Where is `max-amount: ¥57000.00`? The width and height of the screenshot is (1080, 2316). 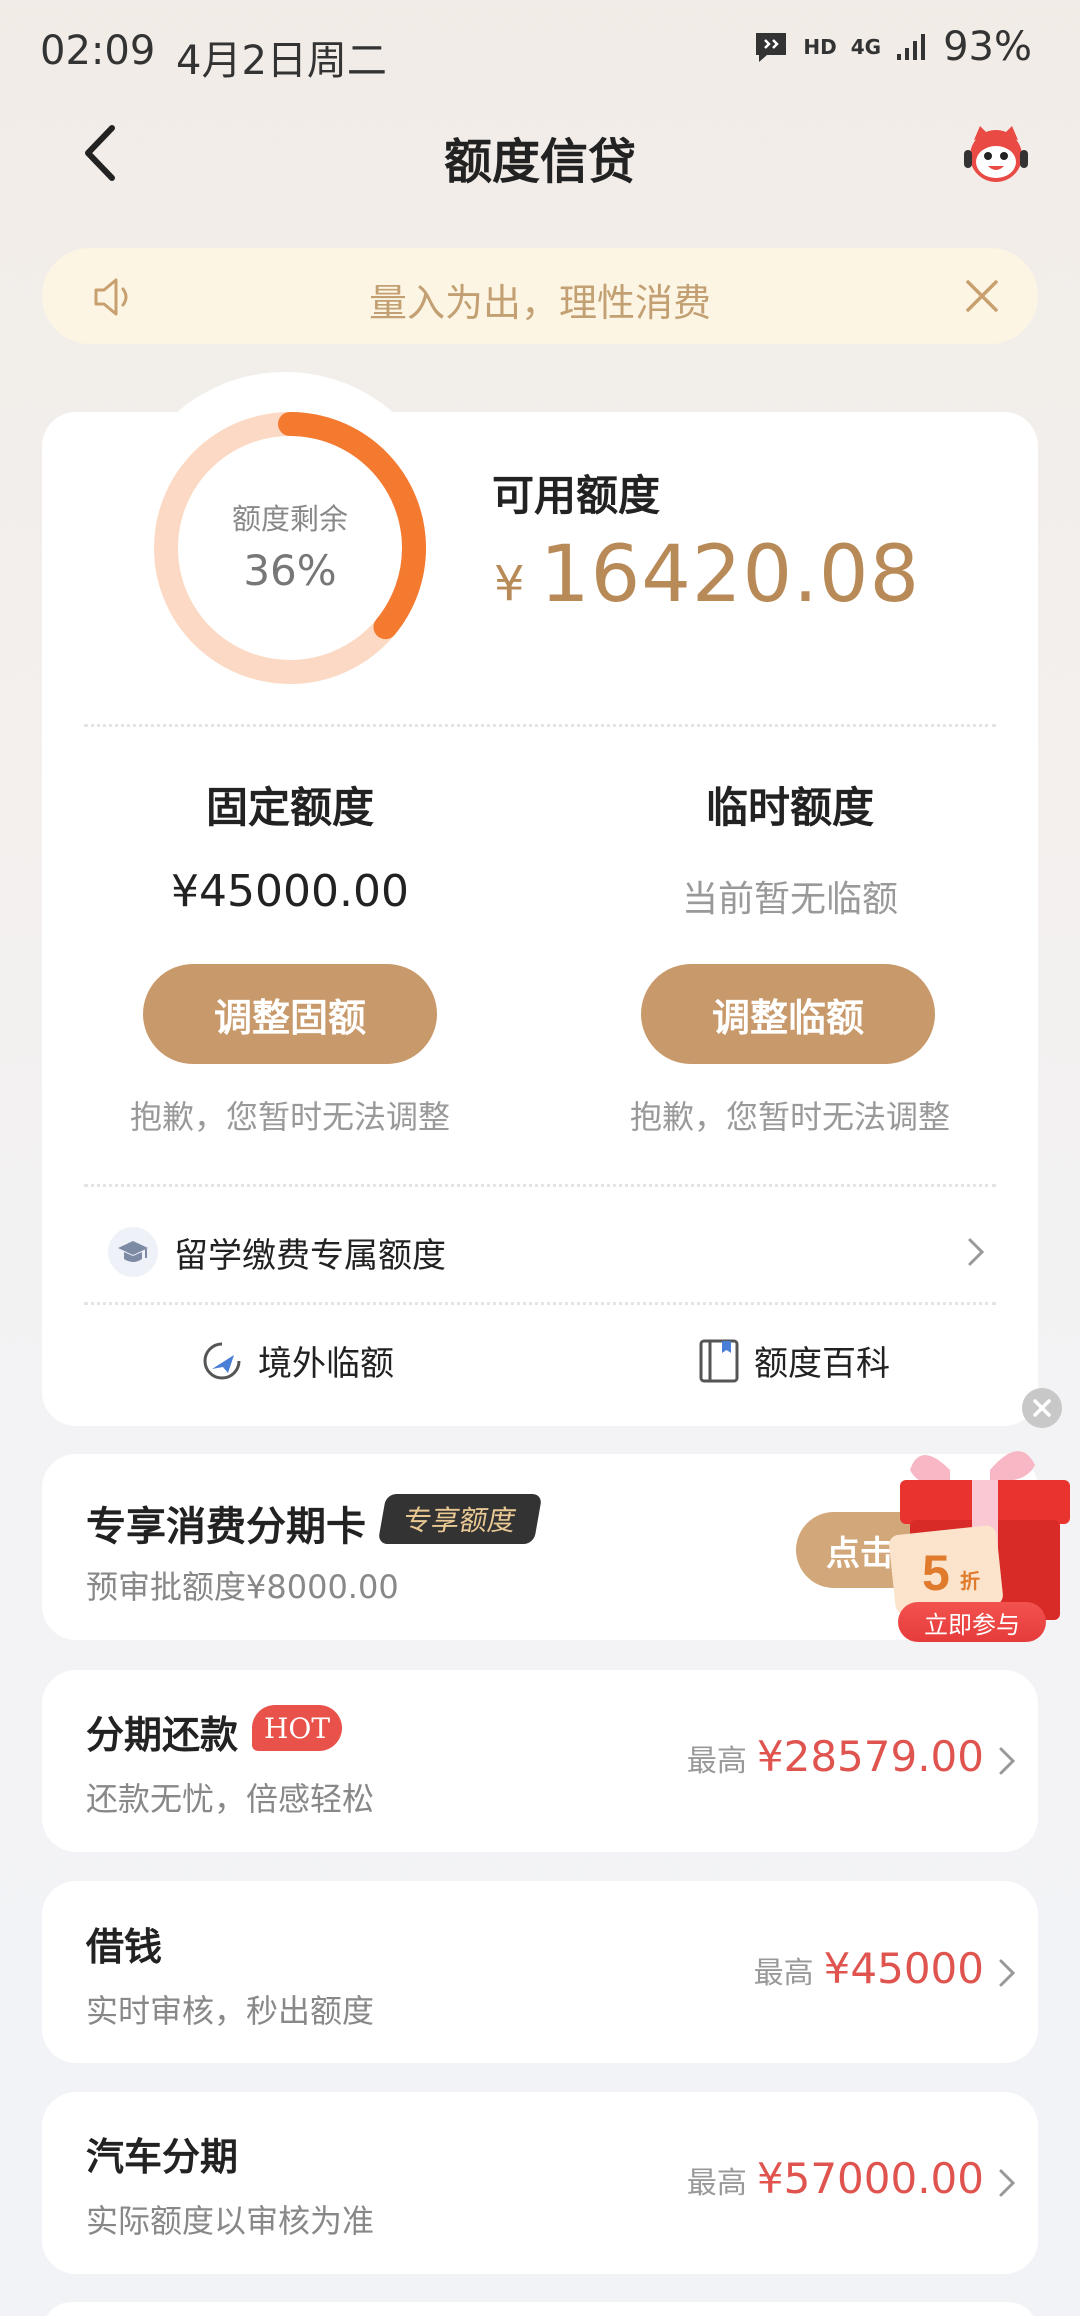 max-amount: ¥57000.00 is located at coordinates (870, 2178).